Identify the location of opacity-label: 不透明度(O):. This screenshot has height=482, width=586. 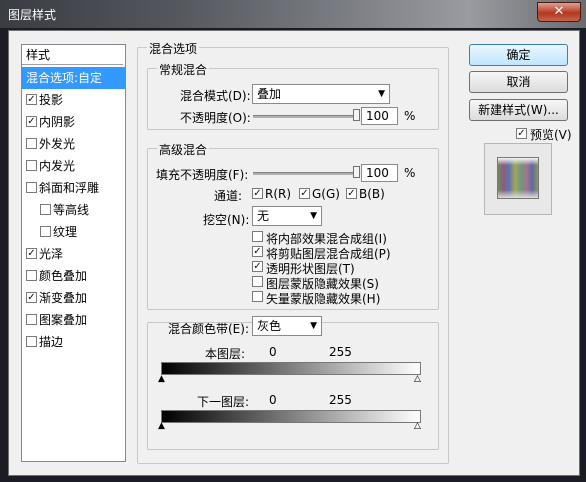
(215, 118).